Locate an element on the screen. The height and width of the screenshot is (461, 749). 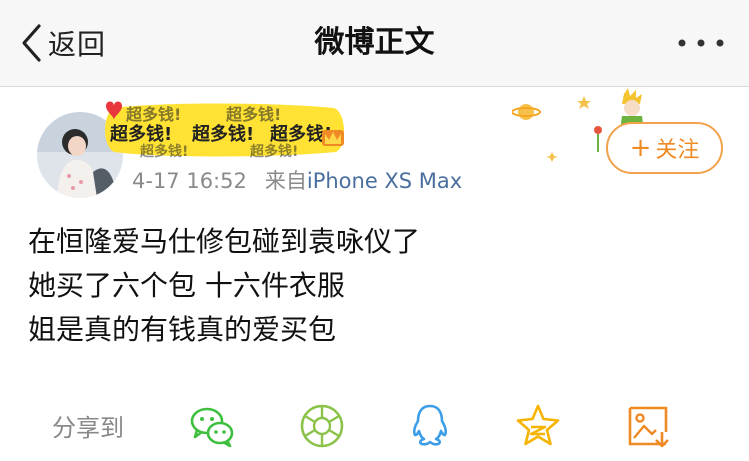
share-label: 分享到 is located at coordinates (88, 428).